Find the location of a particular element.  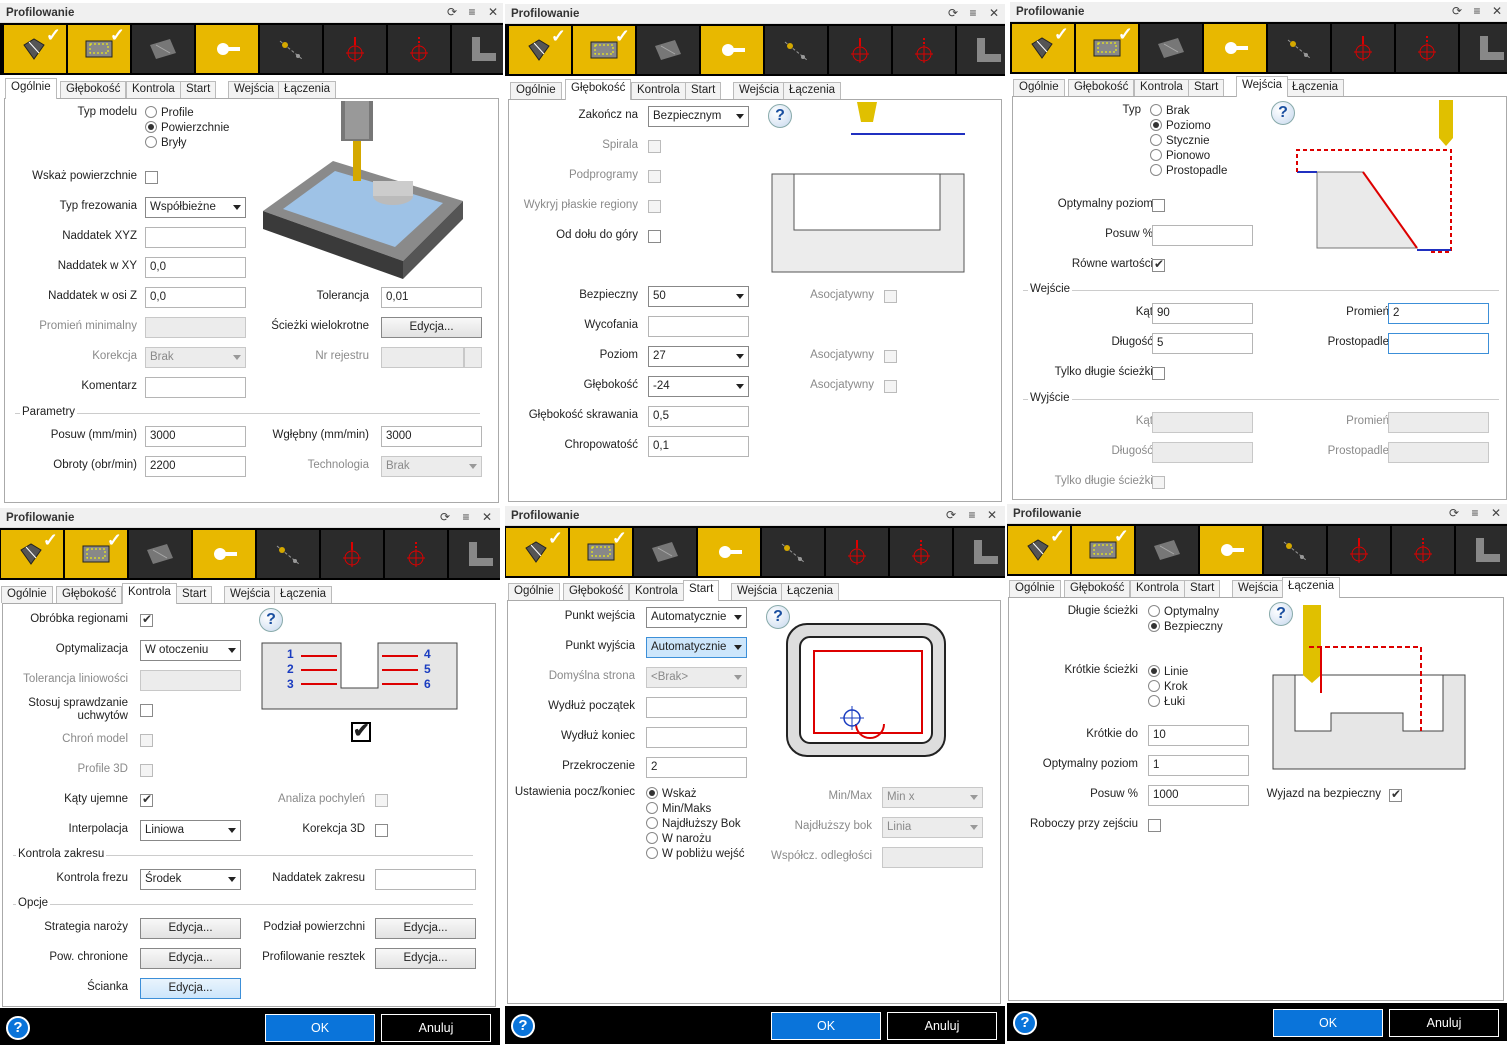

stock-xy-input: 0,0 is located at coordinates (195, 267).